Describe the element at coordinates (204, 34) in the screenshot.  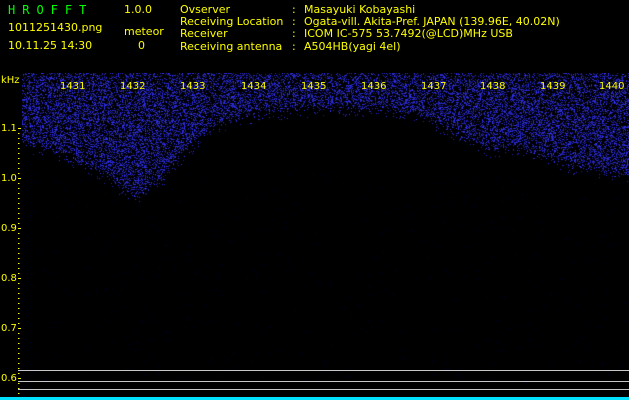
I see `info-key: Receiver` at that location.